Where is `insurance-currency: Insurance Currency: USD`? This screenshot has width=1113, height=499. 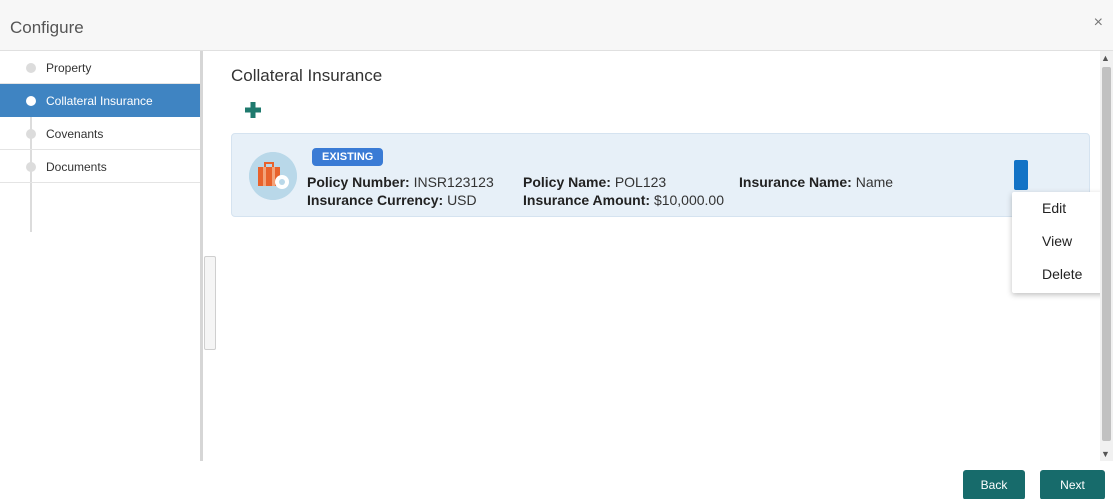 insurance-currency: Insurance Currency: USD is located at coordinates (392, 200).